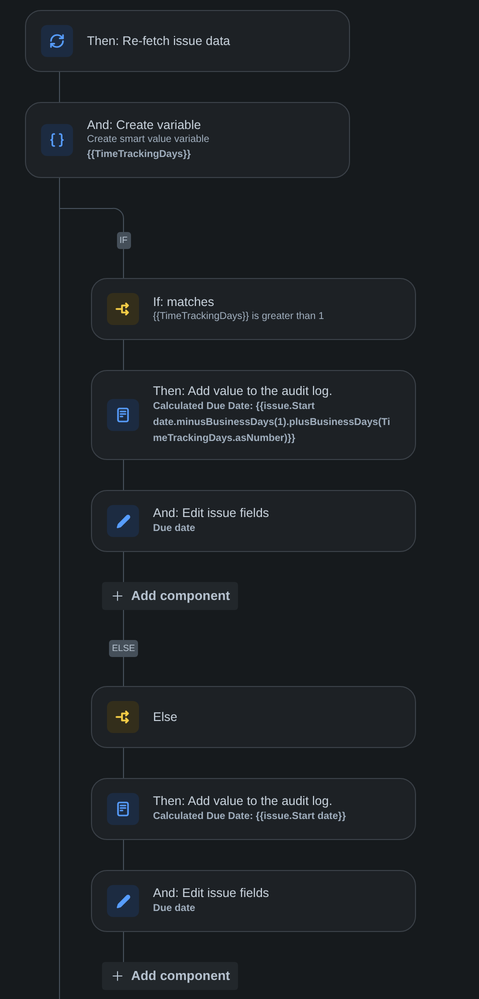  Describe the element at coordinates (144, 125) in the screenshot. I see `step-title: And: Create variable` at that location.